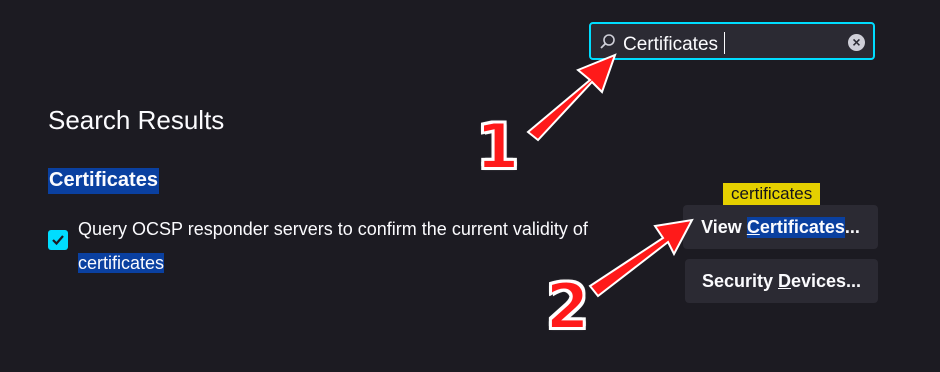 The image size is (940, 372). I want to click on annotation-arrows, so click(610, 175).